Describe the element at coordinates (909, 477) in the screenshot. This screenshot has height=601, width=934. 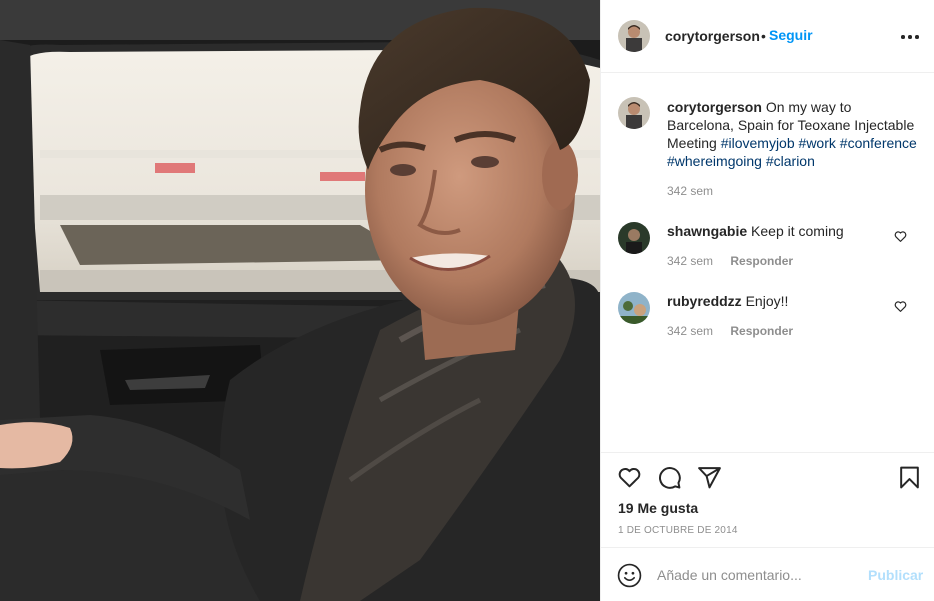
I see `bookmark-icon` at that location.